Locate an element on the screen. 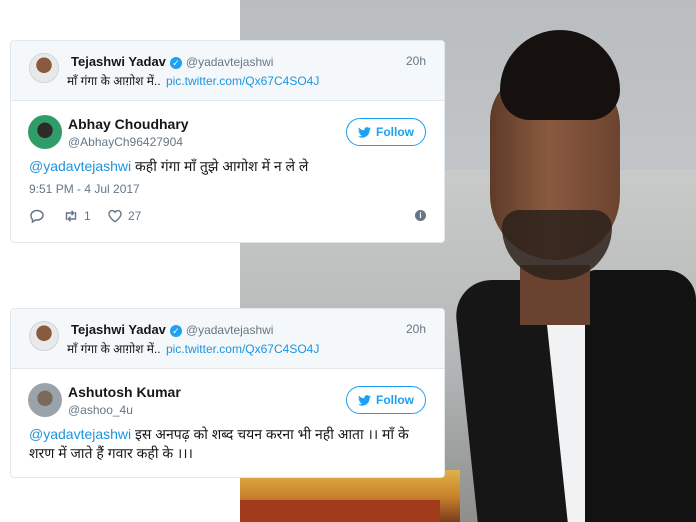  retweet-count: 1 is located at coordinates (87, 216).